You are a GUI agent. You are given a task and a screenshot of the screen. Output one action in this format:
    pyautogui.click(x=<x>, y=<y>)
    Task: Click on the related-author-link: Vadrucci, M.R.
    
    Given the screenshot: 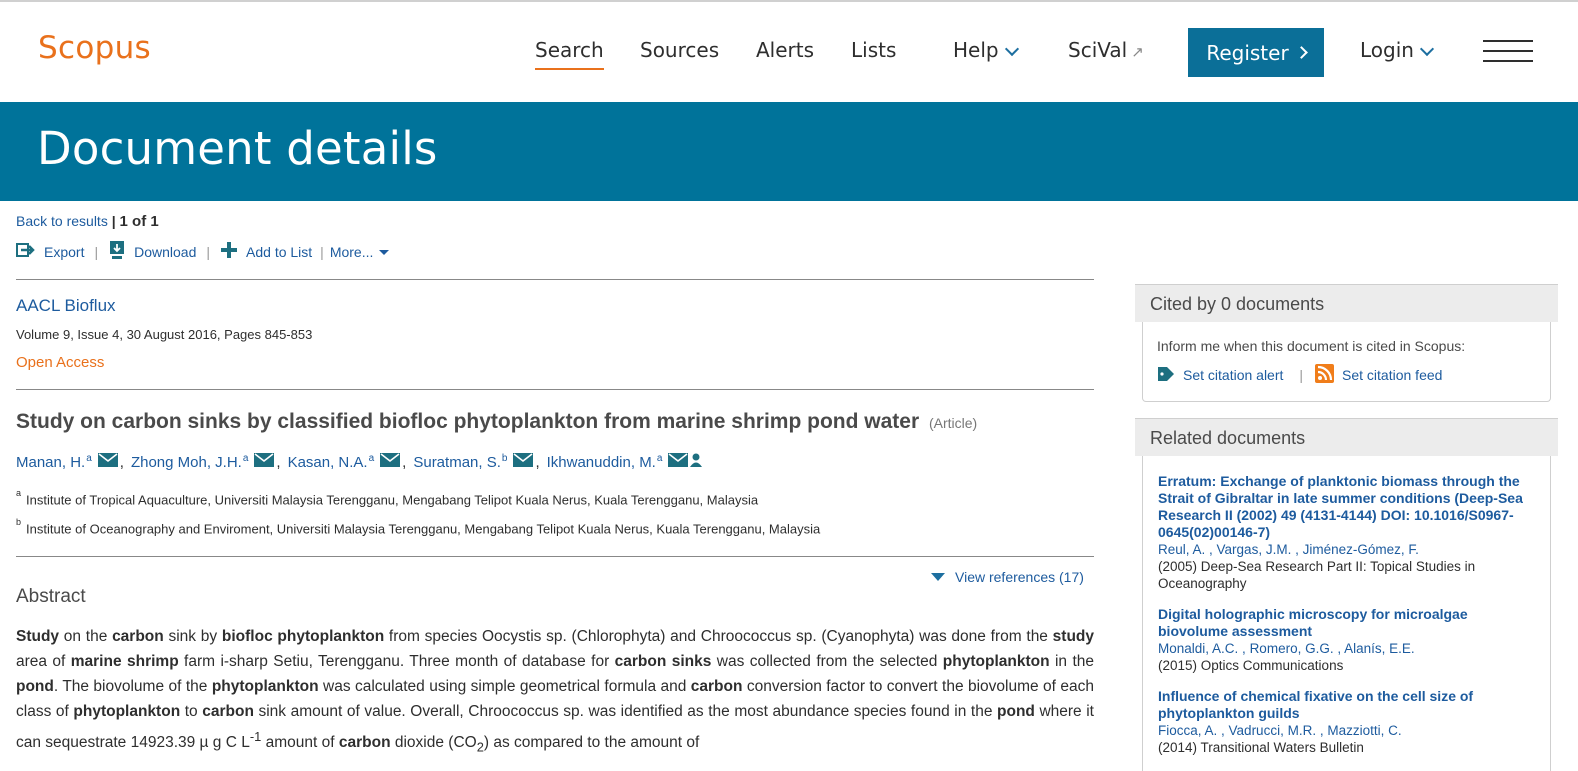 What is the action you would take?
    pyautogui.click(x=1273, y=730)
    